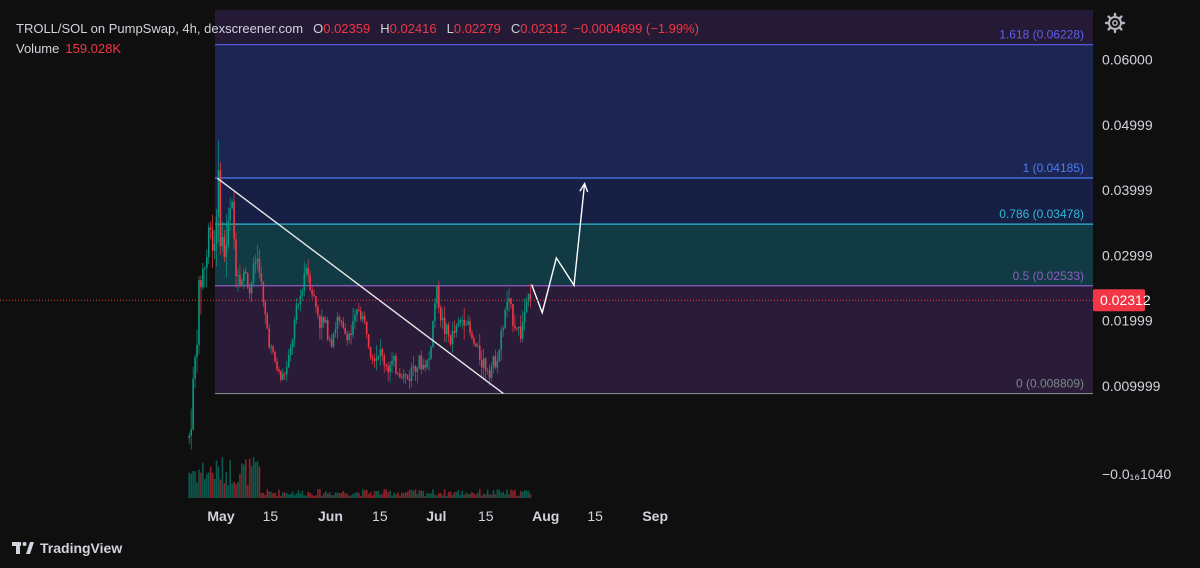 The width and height of the screenshot is (1200, 568). Describe the element at coordinates (1115, 23) in the screenshot. I see `gear-icon` at that location.